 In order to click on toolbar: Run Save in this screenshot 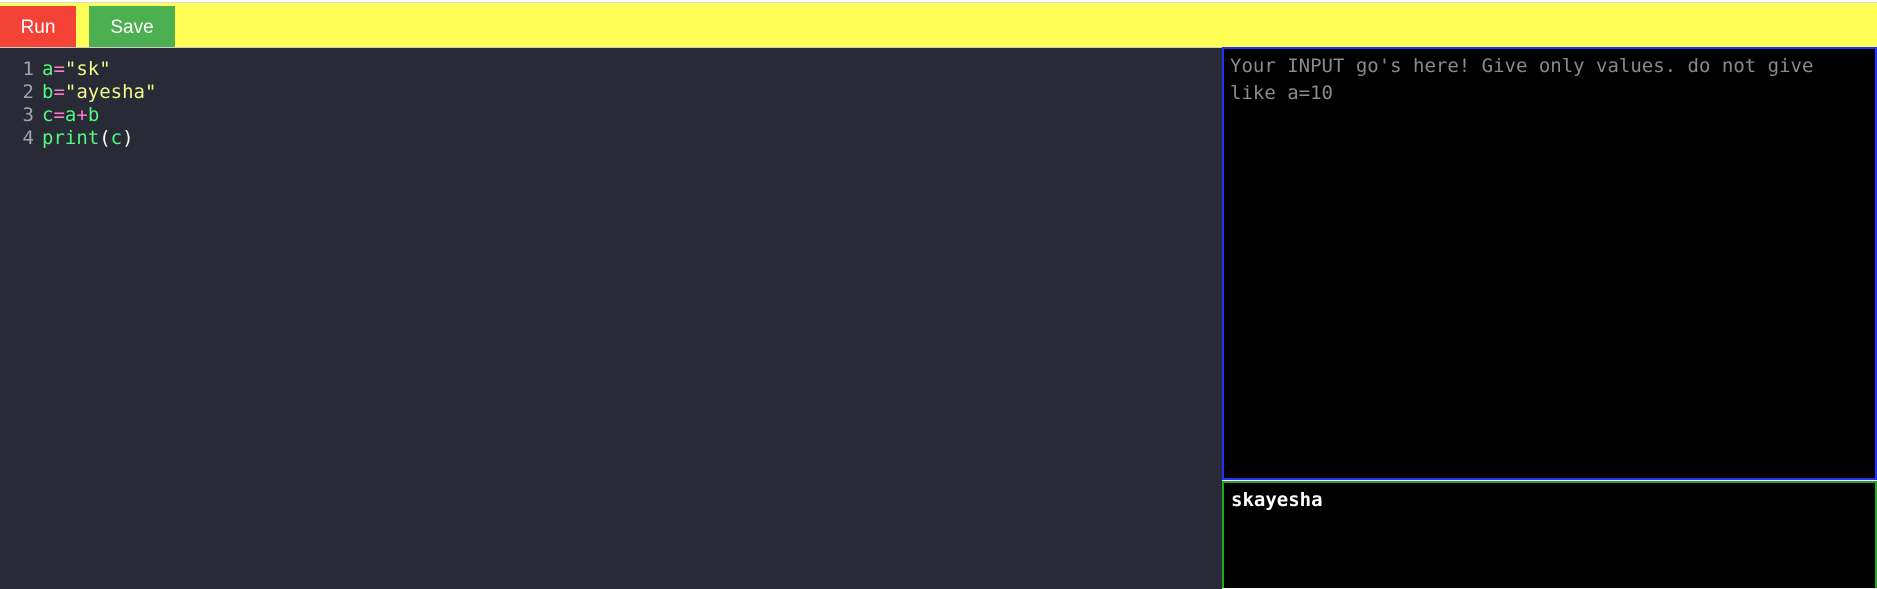, I will do `click(938, 26)`.